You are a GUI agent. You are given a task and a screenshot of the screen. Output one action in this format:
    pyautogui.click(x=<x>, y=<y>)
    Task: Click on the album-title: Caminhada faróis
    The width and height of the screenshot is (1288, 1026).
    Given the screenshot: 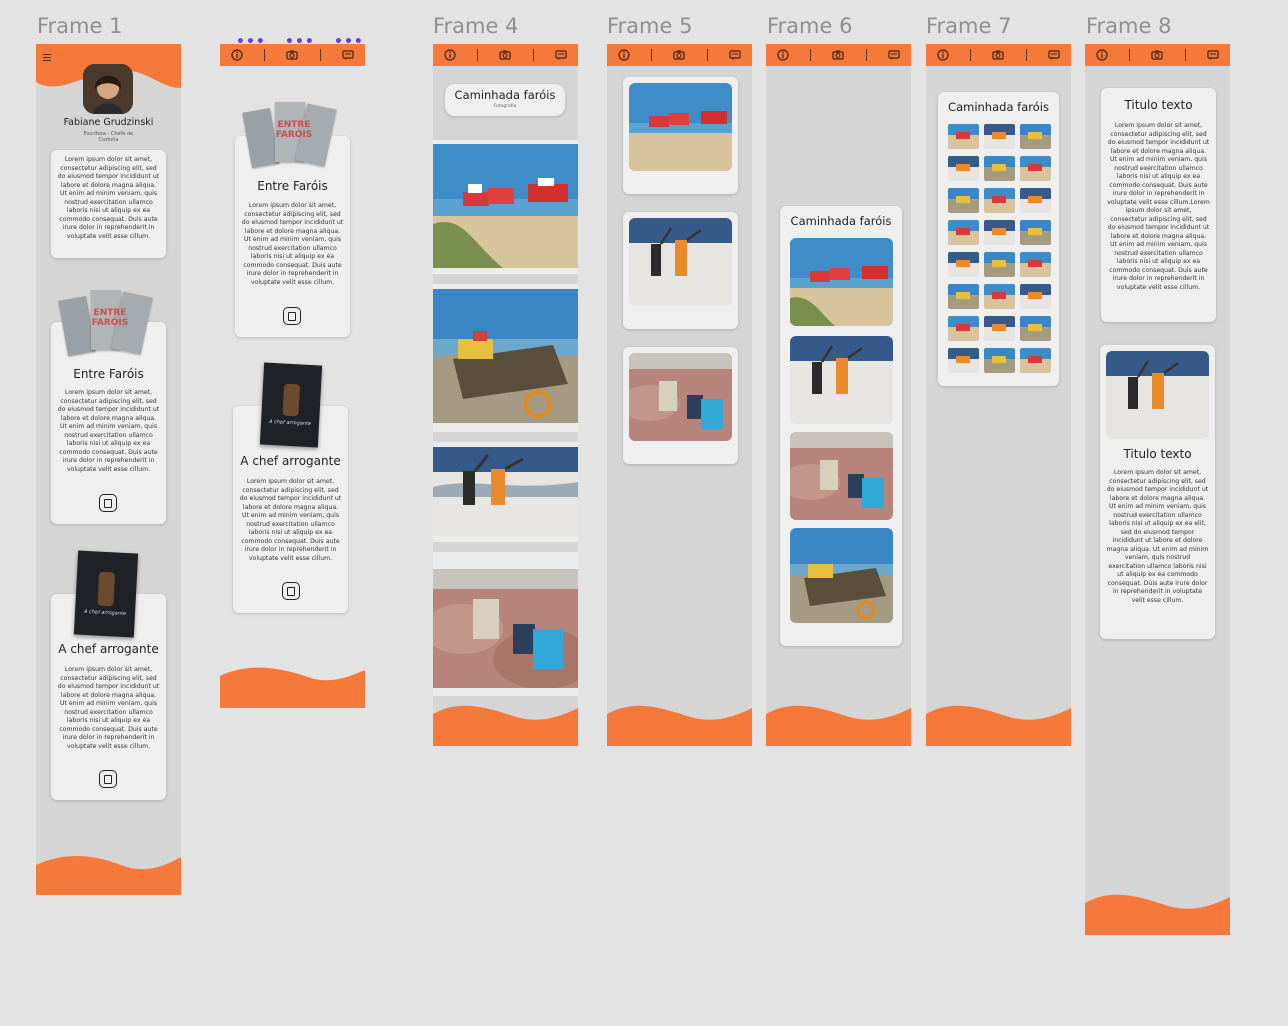 What is the action you would take?
    pyautogui.click(x=998, y=107)
    